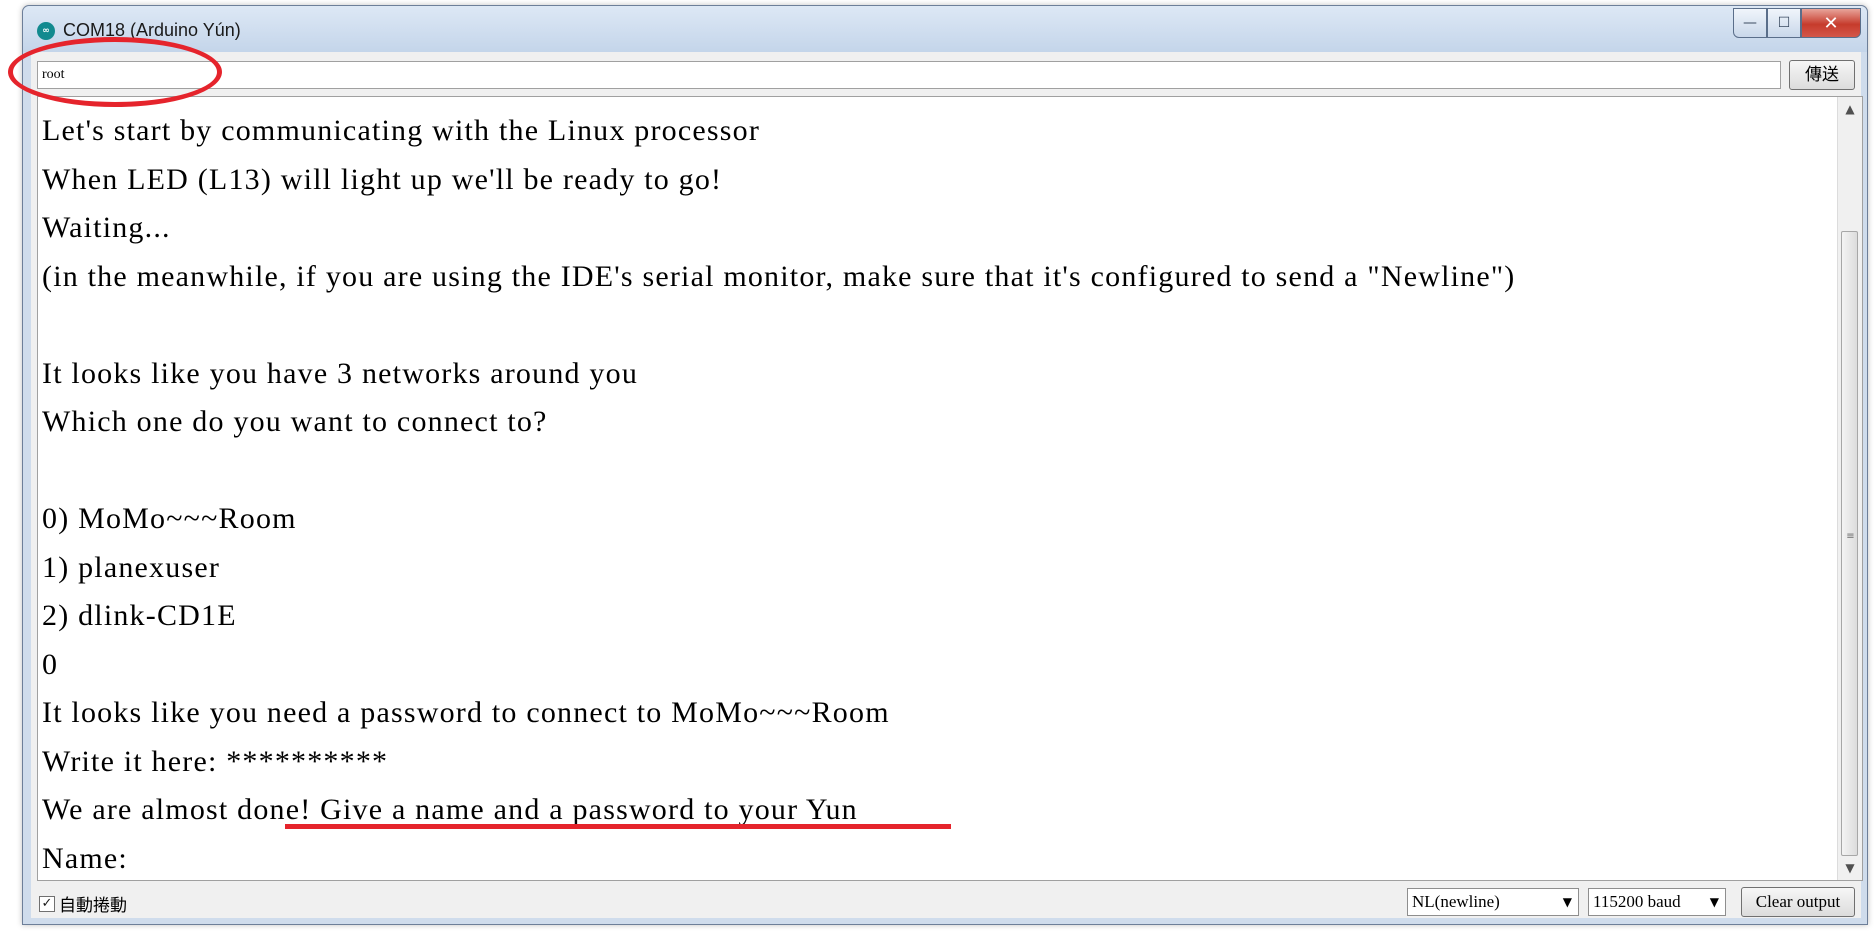  I want to click on annotation-underline, so click(618, 826).